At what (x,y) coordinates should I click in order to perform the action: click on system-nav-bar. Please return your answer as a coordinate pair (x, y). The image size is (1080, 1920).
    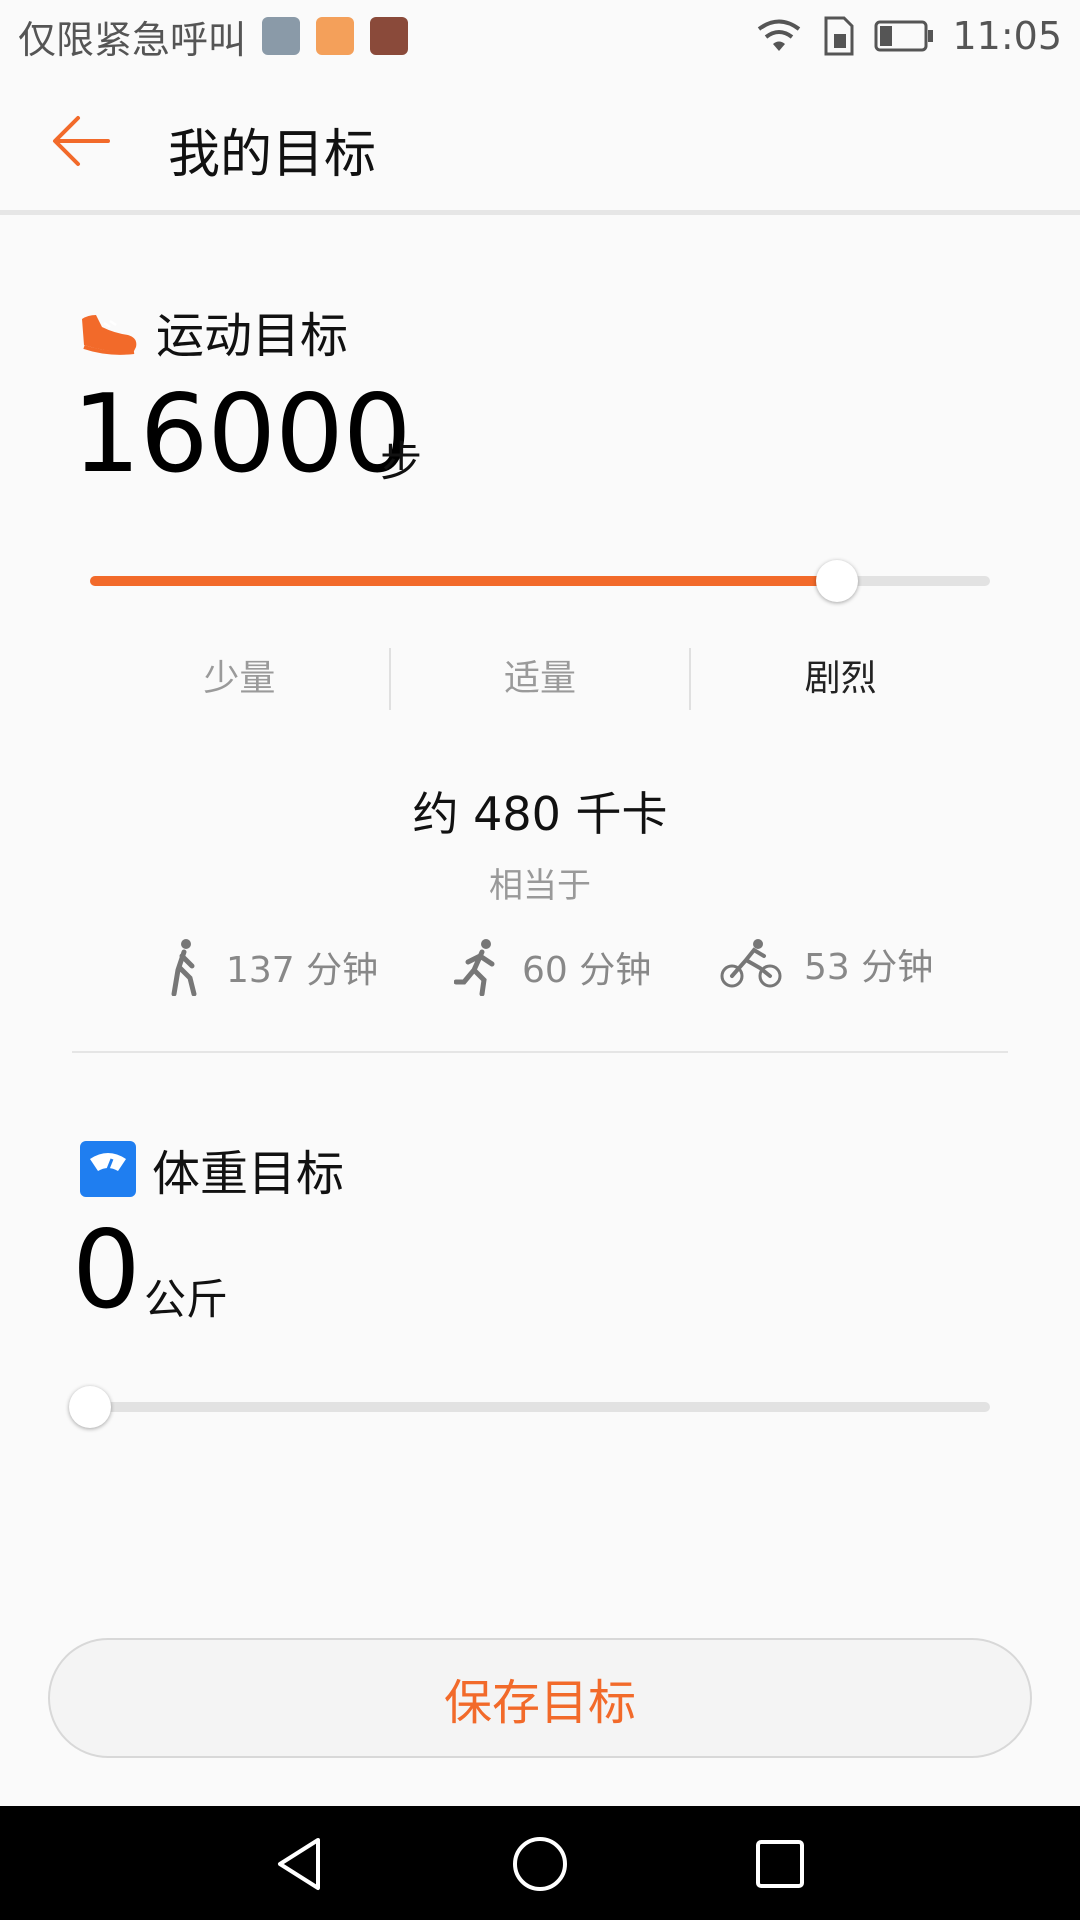
    Looking at the image, I should click on (540, 1863).